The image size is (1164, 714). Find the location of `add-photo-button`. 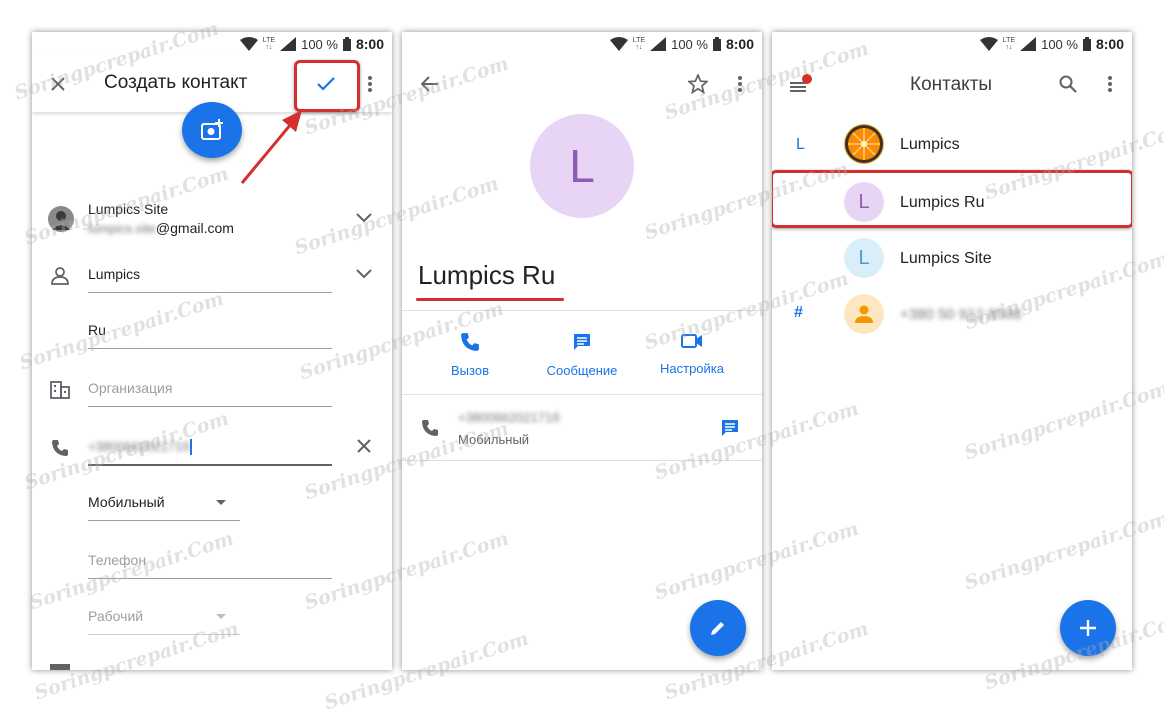

add-photo-button is located at coordinates (212, 130).